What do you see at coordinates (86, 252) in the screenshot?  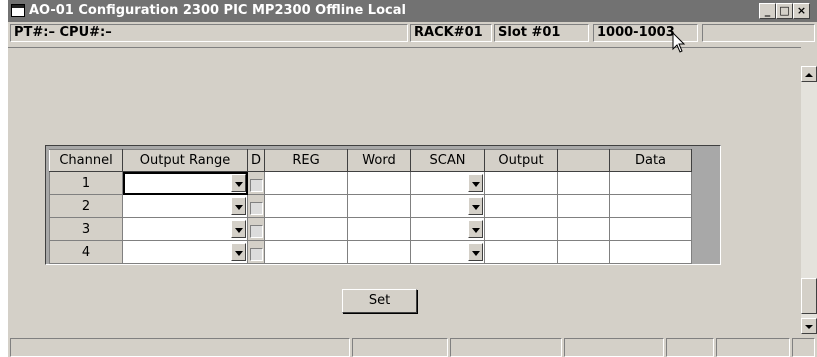 I see `channel-number: 4` at bounding box center [86, 252].